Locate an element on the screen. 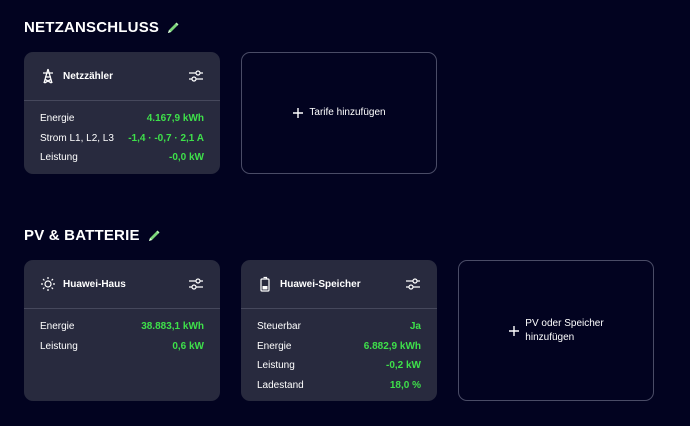 This screenshot has height=426, width=690. row-label: Steuerbar is located at coordinates (279, 327).